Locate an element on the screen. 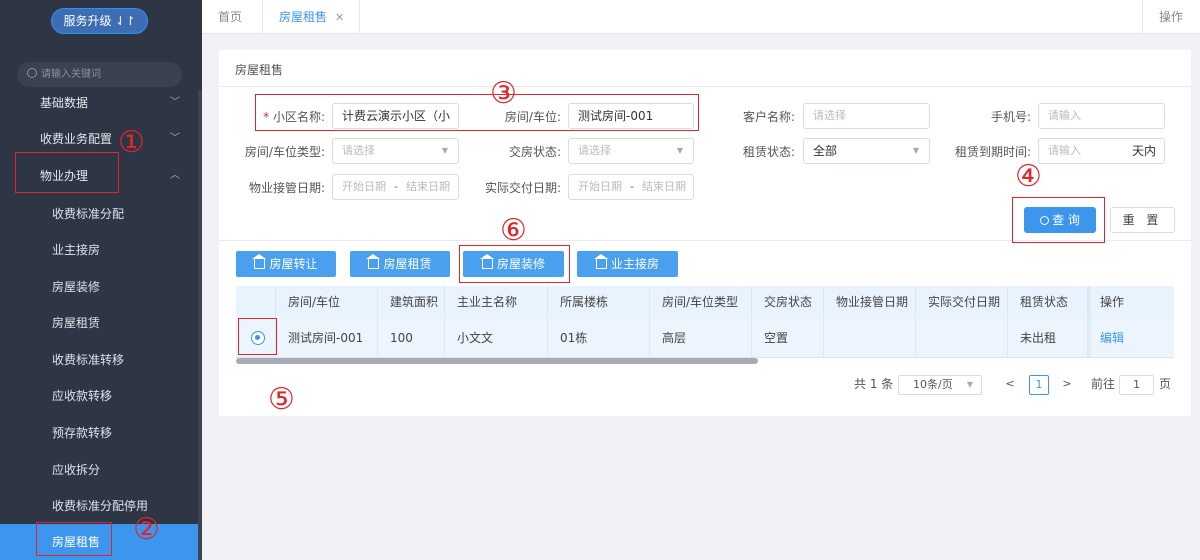  sidebar-subitem-receivable-split: 应收拆分 is located at coordinates (99, 470).